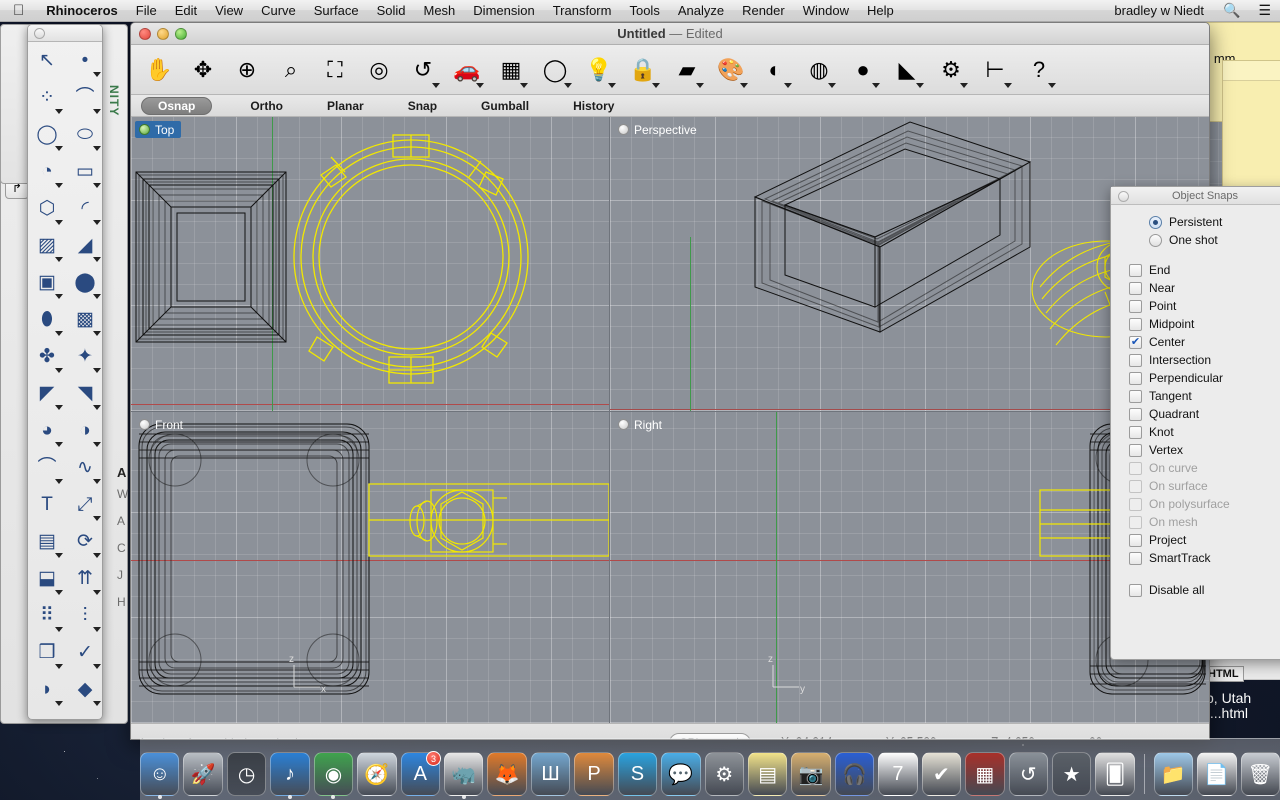 Image resolution: width=1280 pixels, height=800 pixels. I want to click on point-edit-tool: ⤢, so click(84, 504).